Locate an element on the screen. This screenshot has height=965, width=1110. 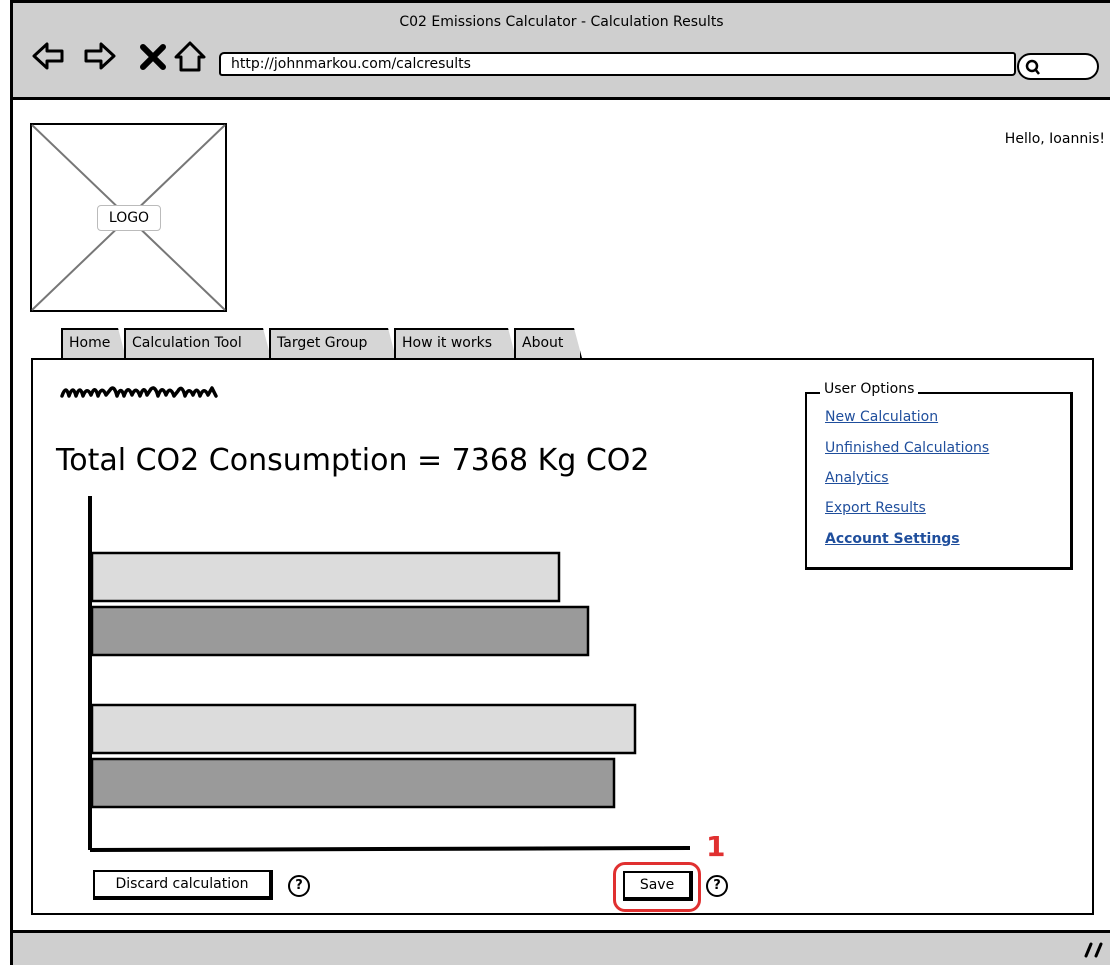
new-calculation-link: New Calculation is located at coordinates (881, 417).